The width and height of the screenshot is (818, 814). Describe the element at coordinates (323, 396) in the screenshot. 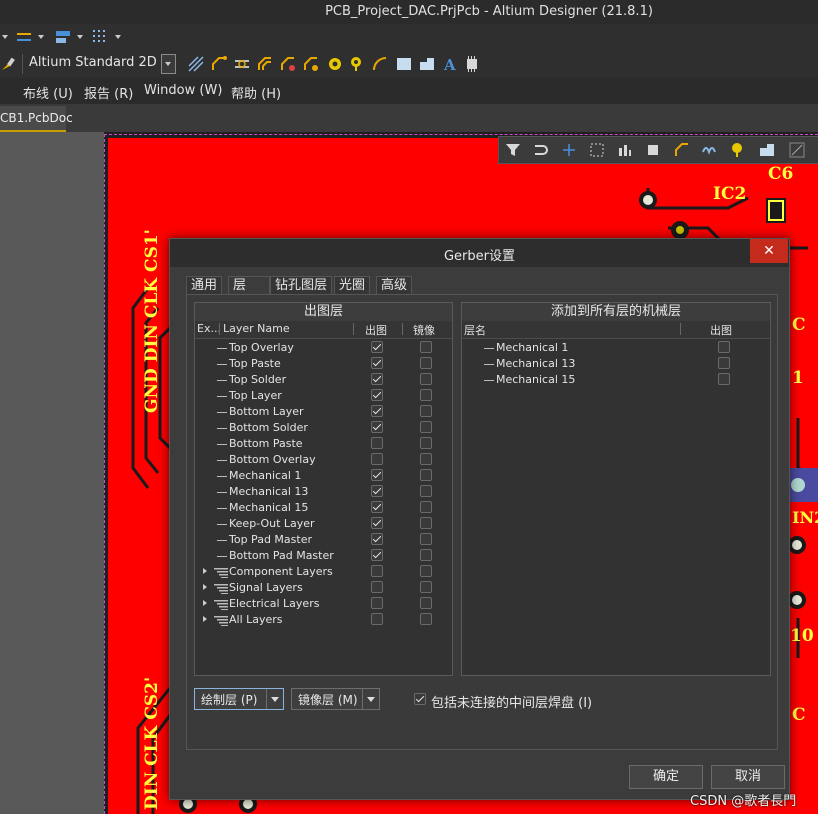

I see `layer-row: Top Layer` at that location.